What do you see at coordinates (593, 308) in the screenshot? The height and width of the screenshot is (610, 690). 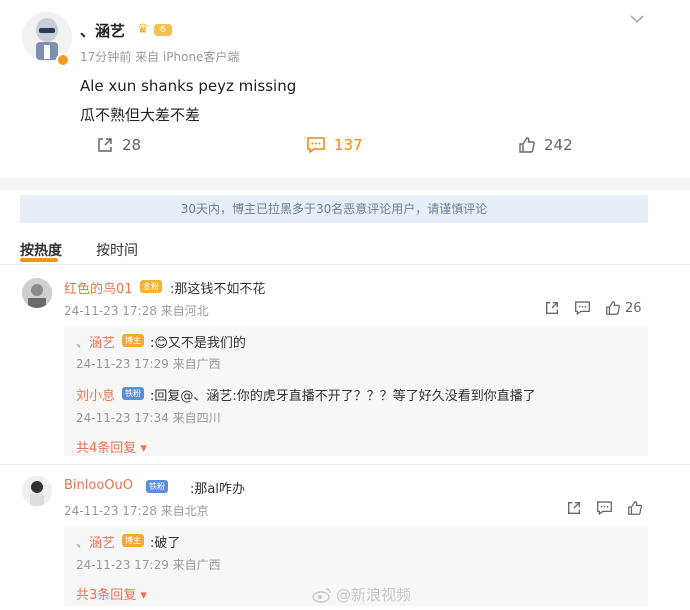 I see `comment-actions: 26` at bounding box center [593, 308].